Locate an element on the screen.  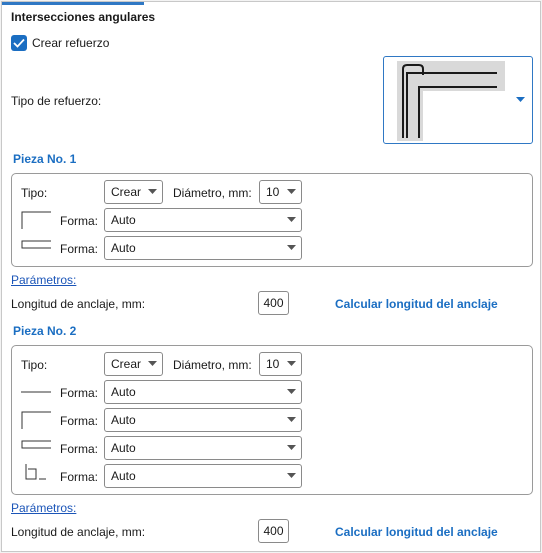
tab-accent-bar is located at coordinates (73, 3).